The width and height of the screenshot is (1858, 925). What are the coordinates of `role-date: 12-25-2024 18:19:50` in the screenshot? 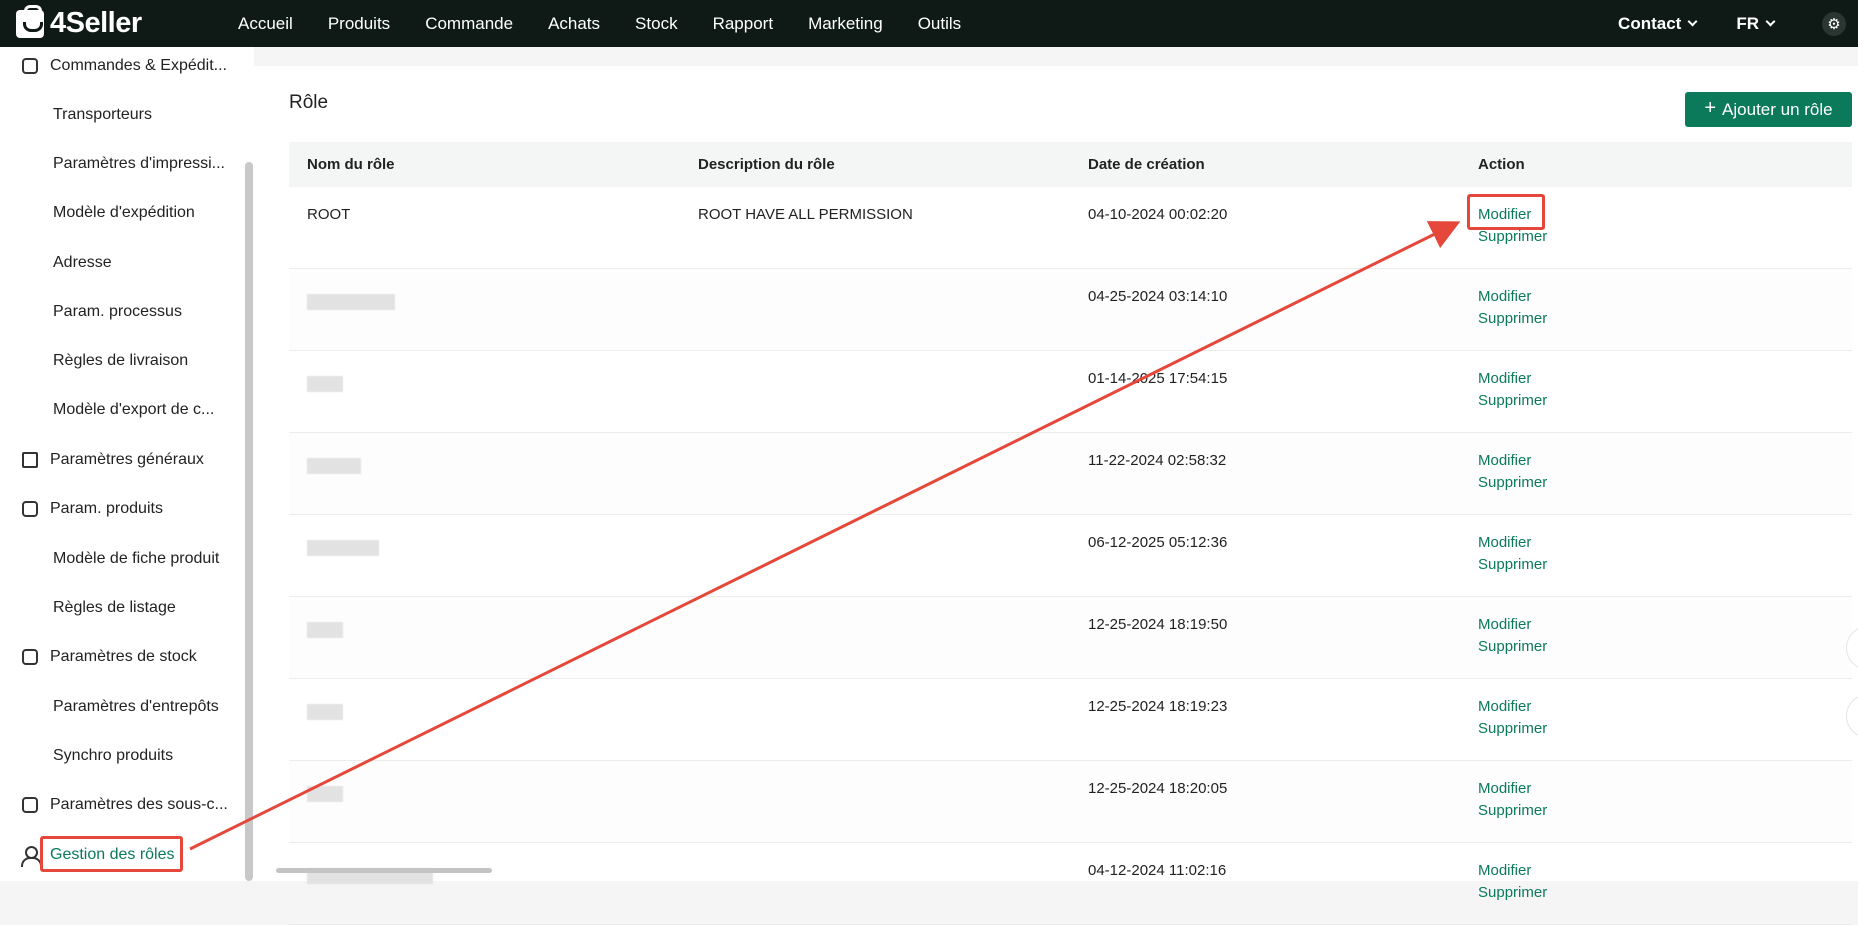 It's located at (1158, 624).